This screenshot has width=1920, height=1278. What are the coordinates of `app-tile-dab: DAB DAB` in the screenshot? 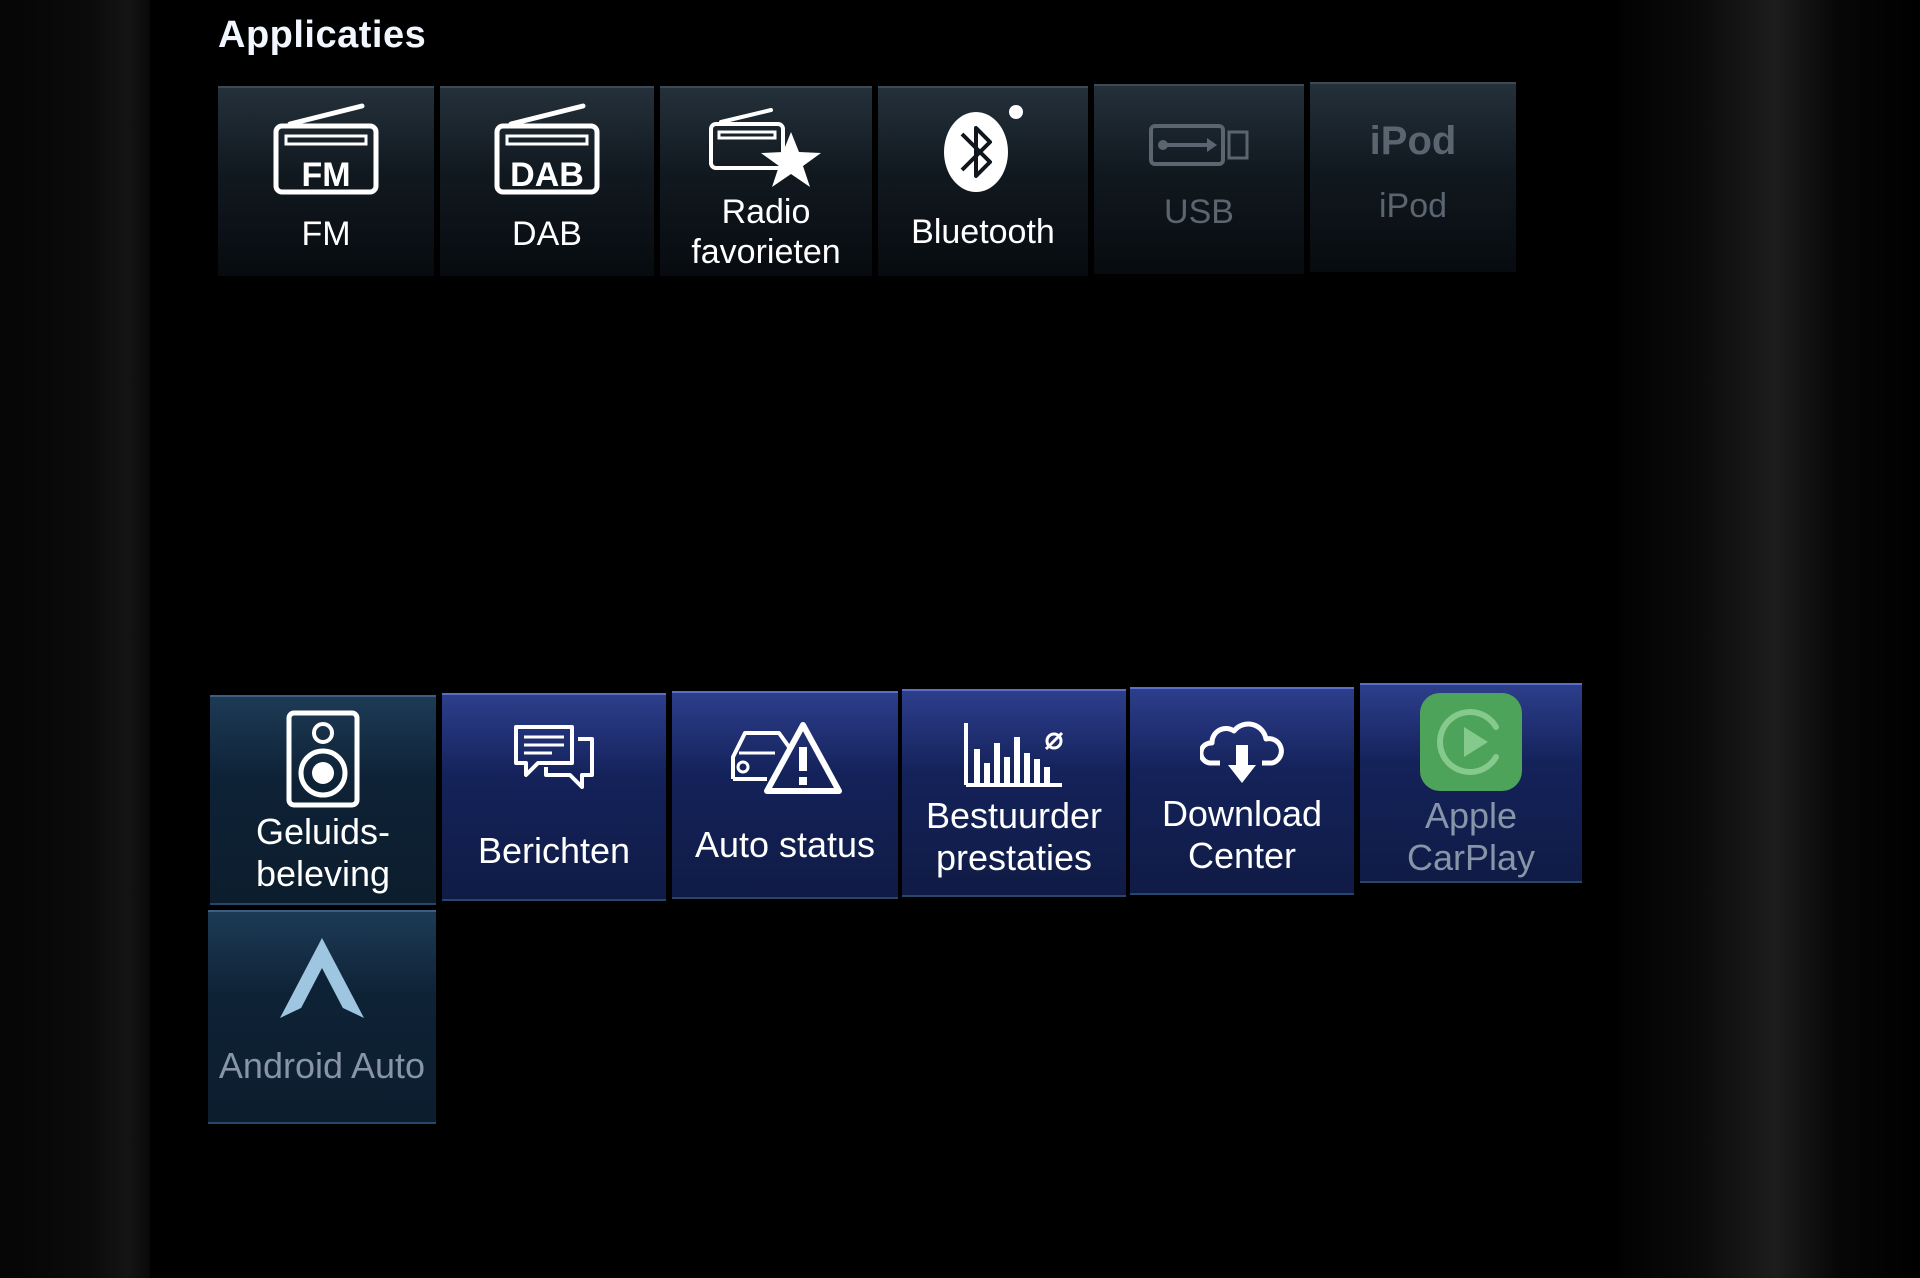 It's located at (547, 181).